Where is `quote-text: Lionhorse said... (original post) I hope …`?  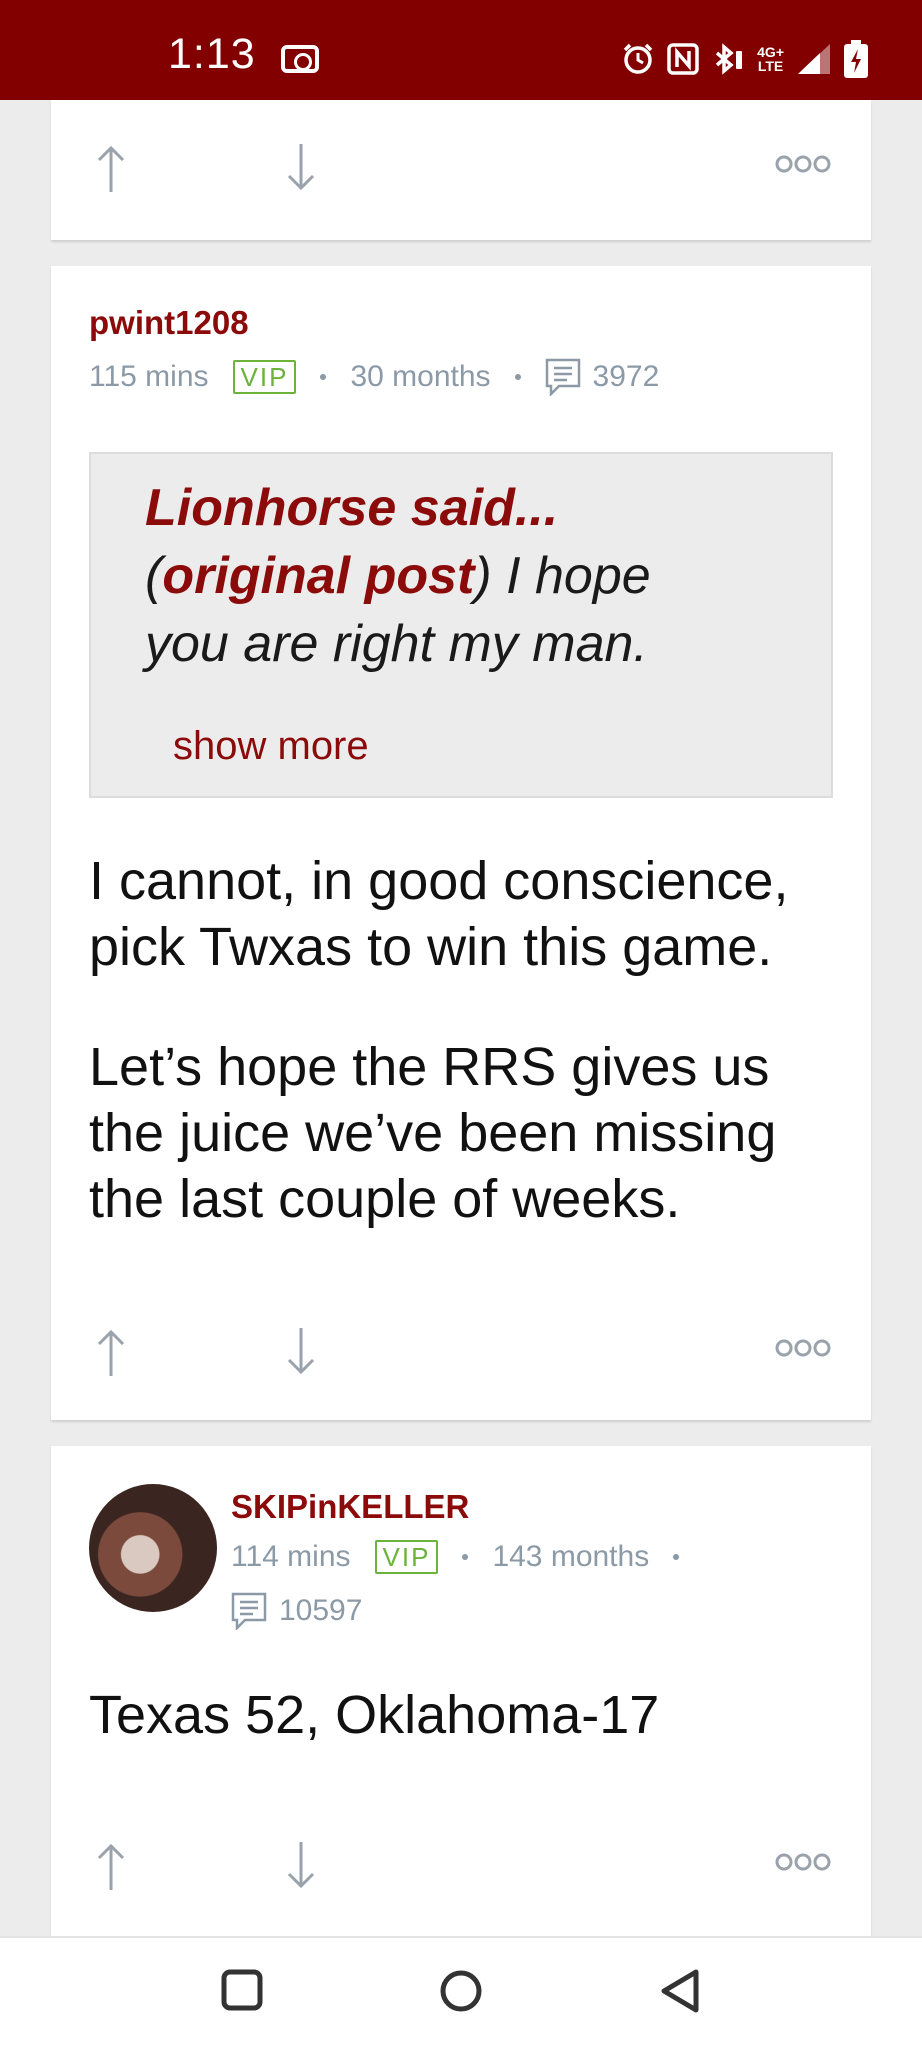
quote-text: Lionhorse said... (original post) I hope … is located at coordinates (398, 576).